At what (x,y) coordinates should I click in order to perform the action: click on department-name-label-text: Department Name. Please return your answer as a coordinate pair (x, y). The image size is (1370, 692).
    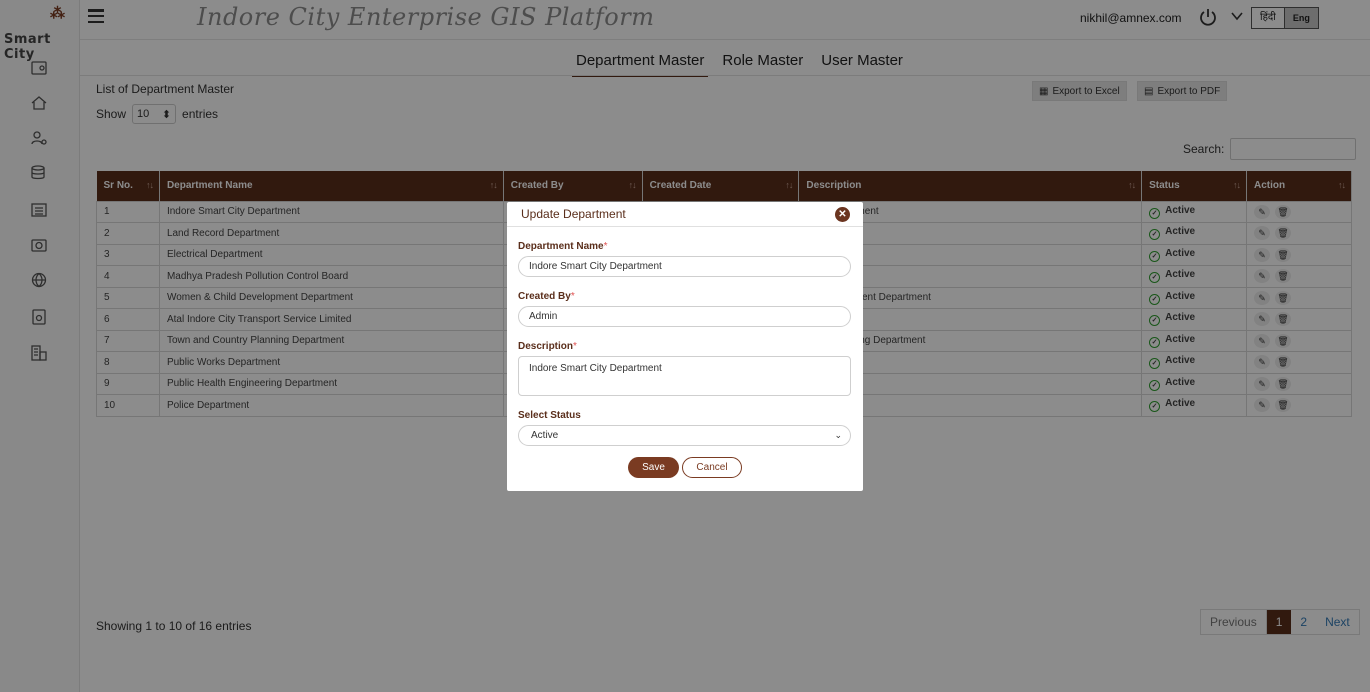
    Looking at the image, I should click on (561, 246).